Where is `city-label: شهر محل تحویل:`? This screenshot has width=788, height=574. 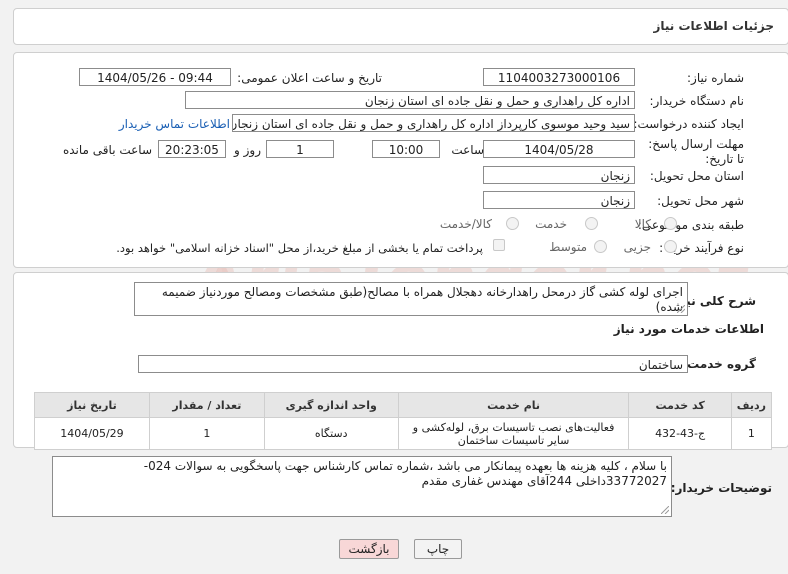 city-label: شهر محل تحویل: is located at coordinates (700, 201).